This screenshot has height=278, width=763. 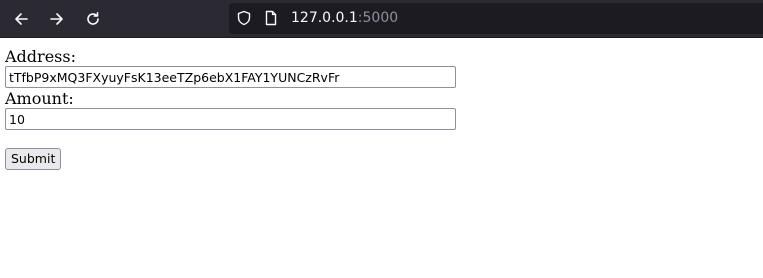 What do you see at coordinates (40, 56) in the screenshot?
I see `address-label: Address:` at bounding box center [40, 56].